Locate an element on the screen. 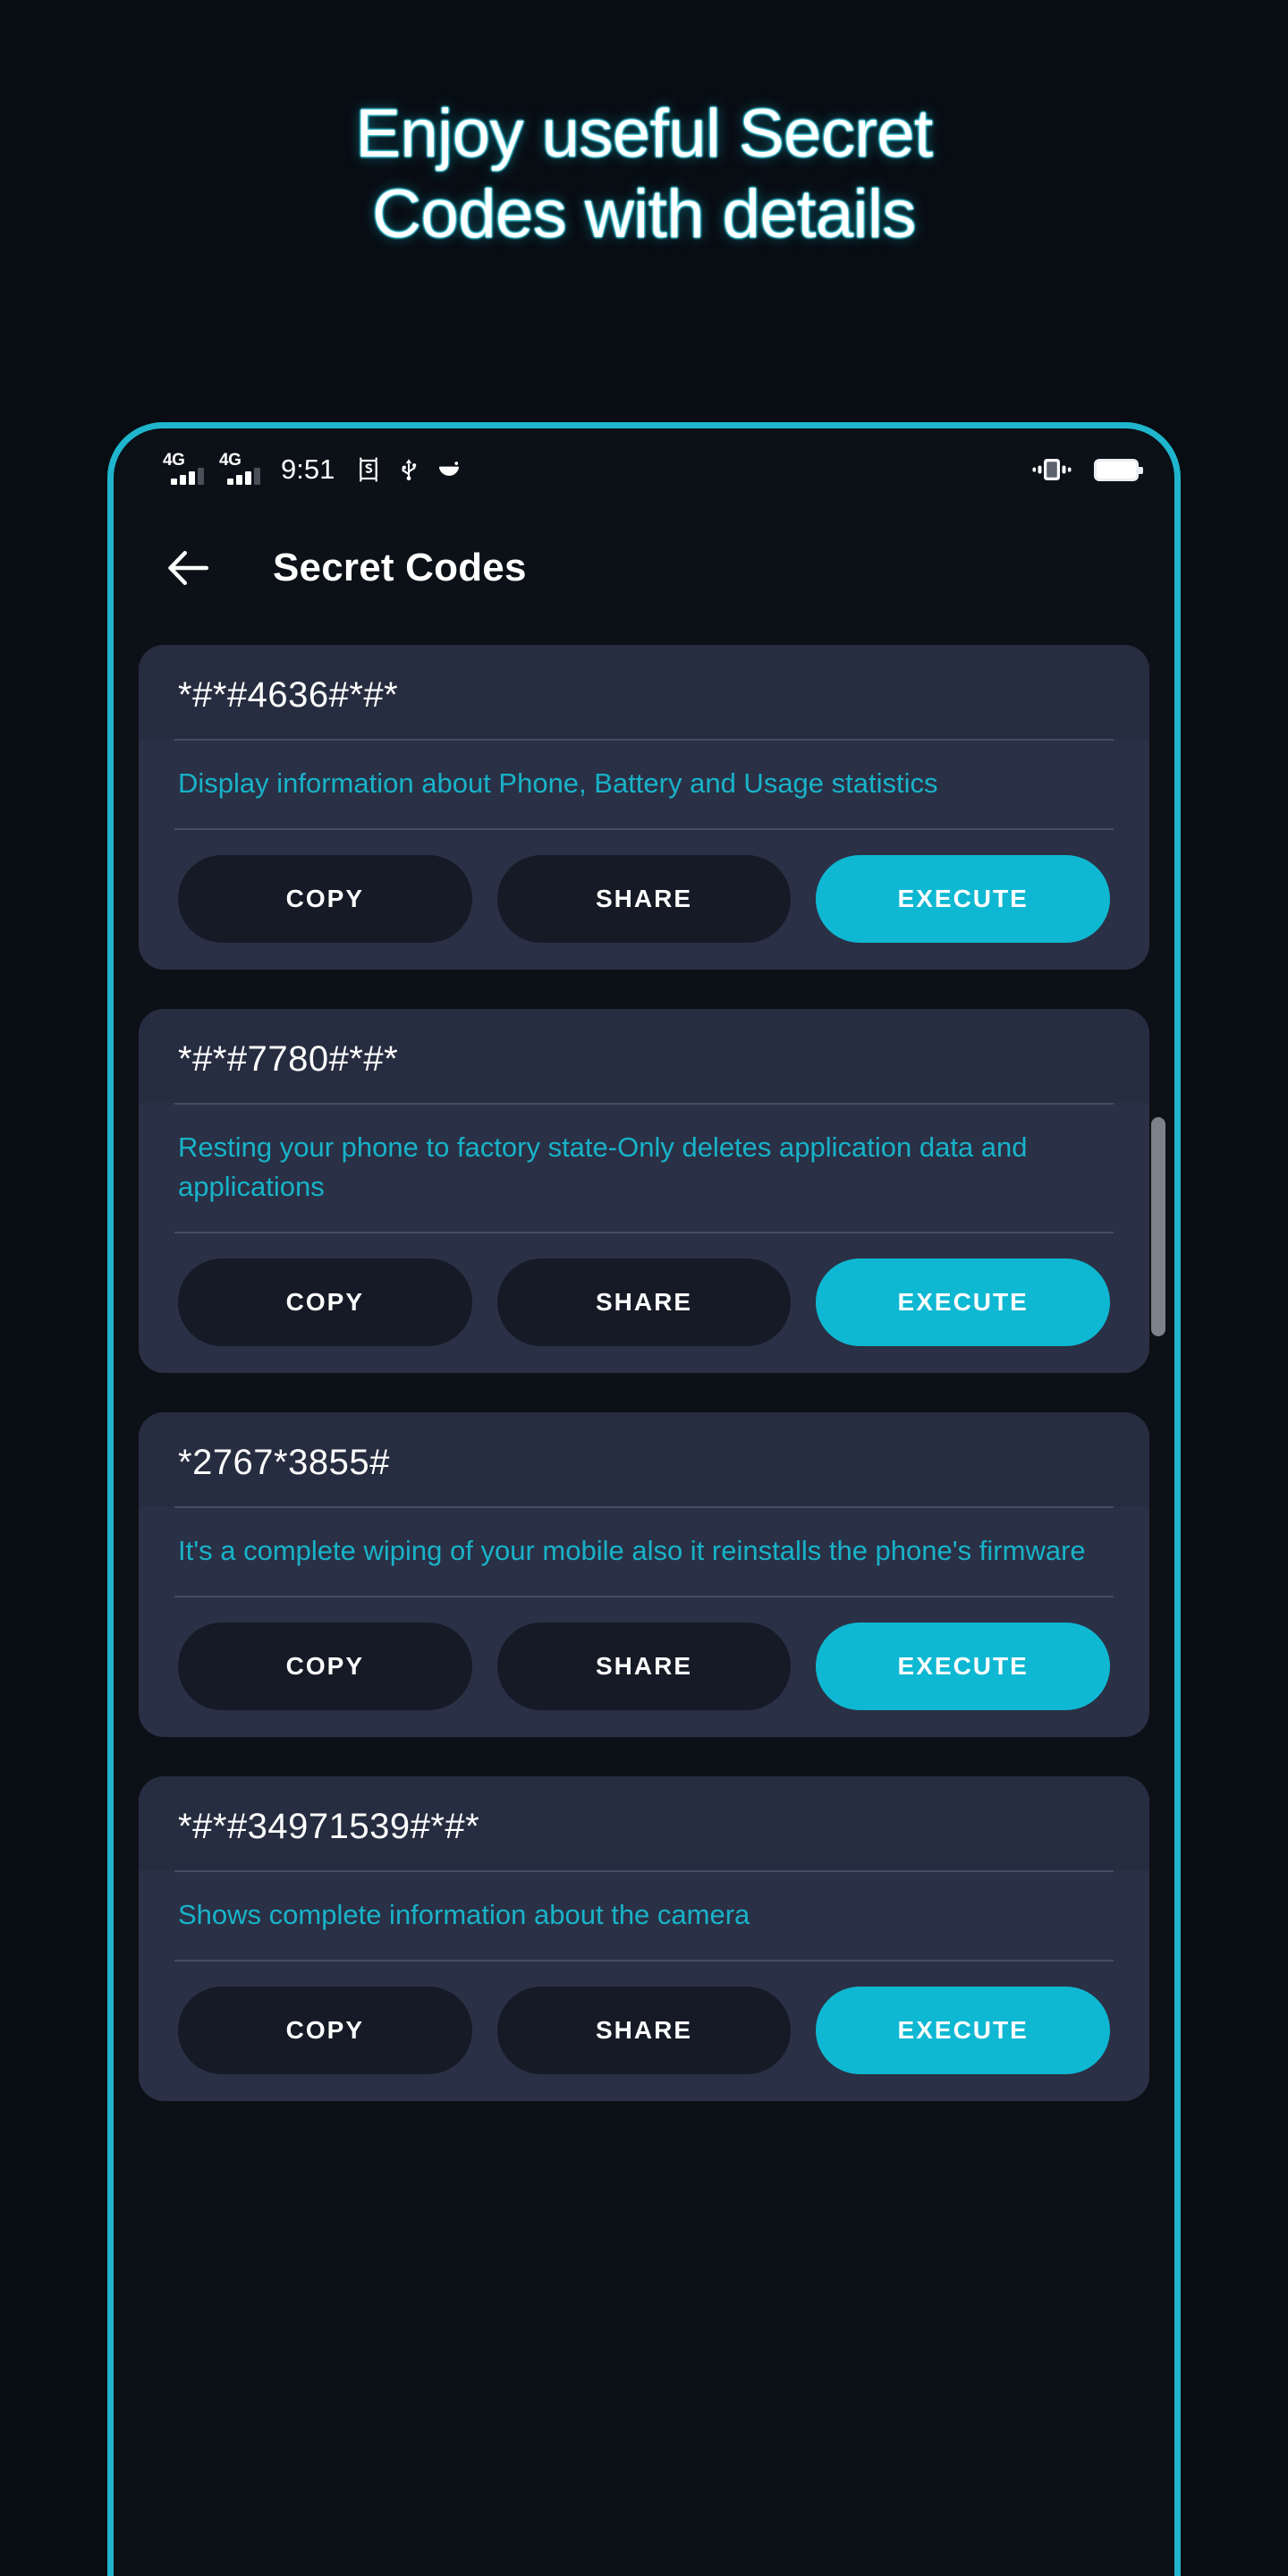 This screenshot has width=1288, height=2576. signal-icon-sim2: 4G is located at coordinates (239, 468).